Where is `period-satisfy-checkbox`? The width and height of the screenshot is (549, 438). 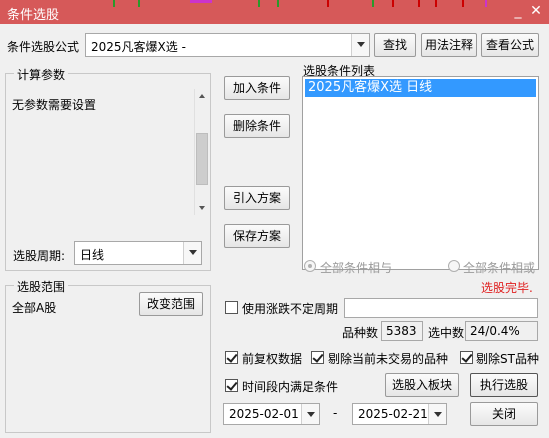 period-satisfy-checkbox is located at coordinates (231, 385).